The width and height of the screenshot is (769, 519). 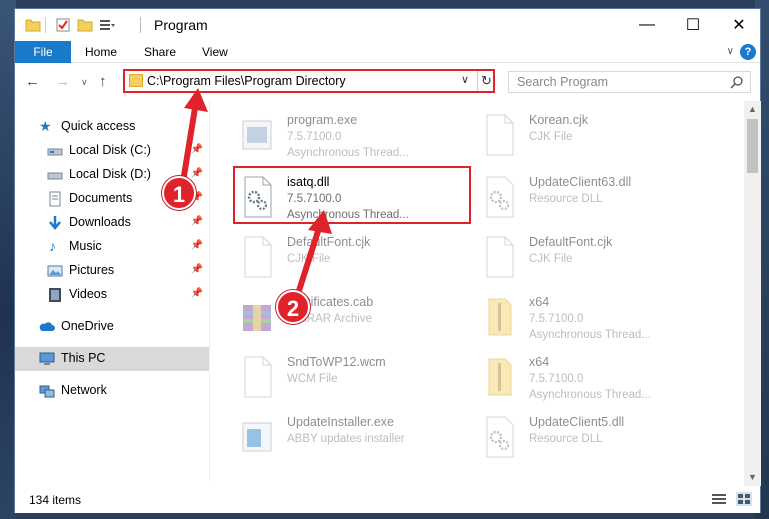 What do you see at coordinates (84, 82) in the screenshot?
I see `recent-locations-button: ∨` at bounding box center [84, 82].